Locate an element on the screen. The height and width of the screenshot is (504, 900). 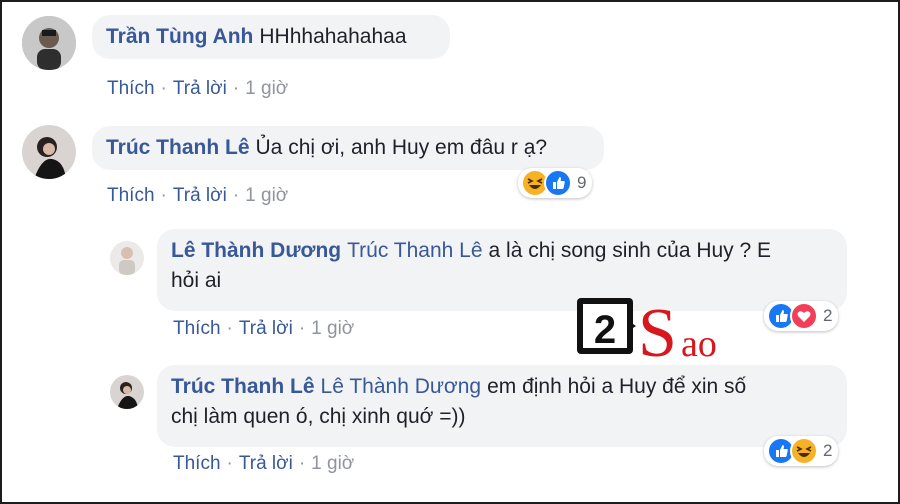
comment-text: a là chị song sinh của Huy ? E is located at coordinates (630, 250).